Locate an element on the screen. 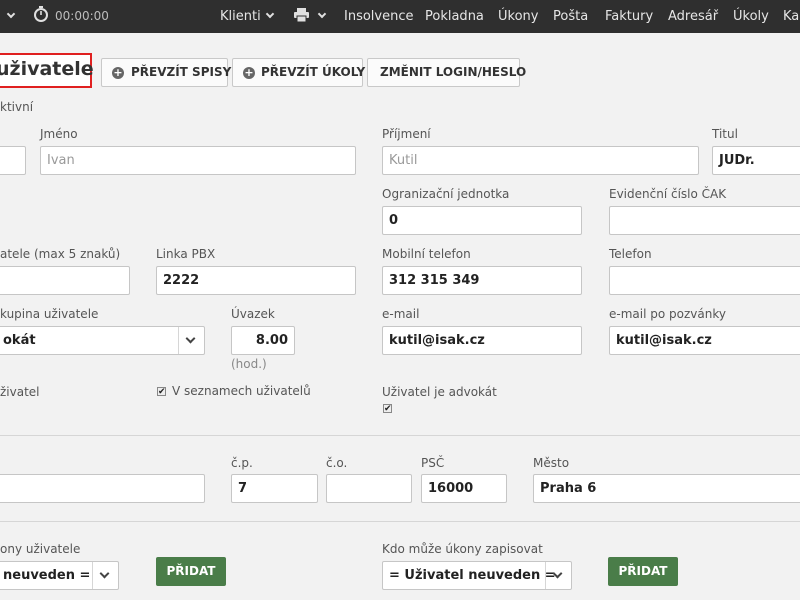 This screenshot has width=800, height=600. kdo-muze-zapisovat-label: Kdo může úkony zapisovat is located at coordinates (462, 549).